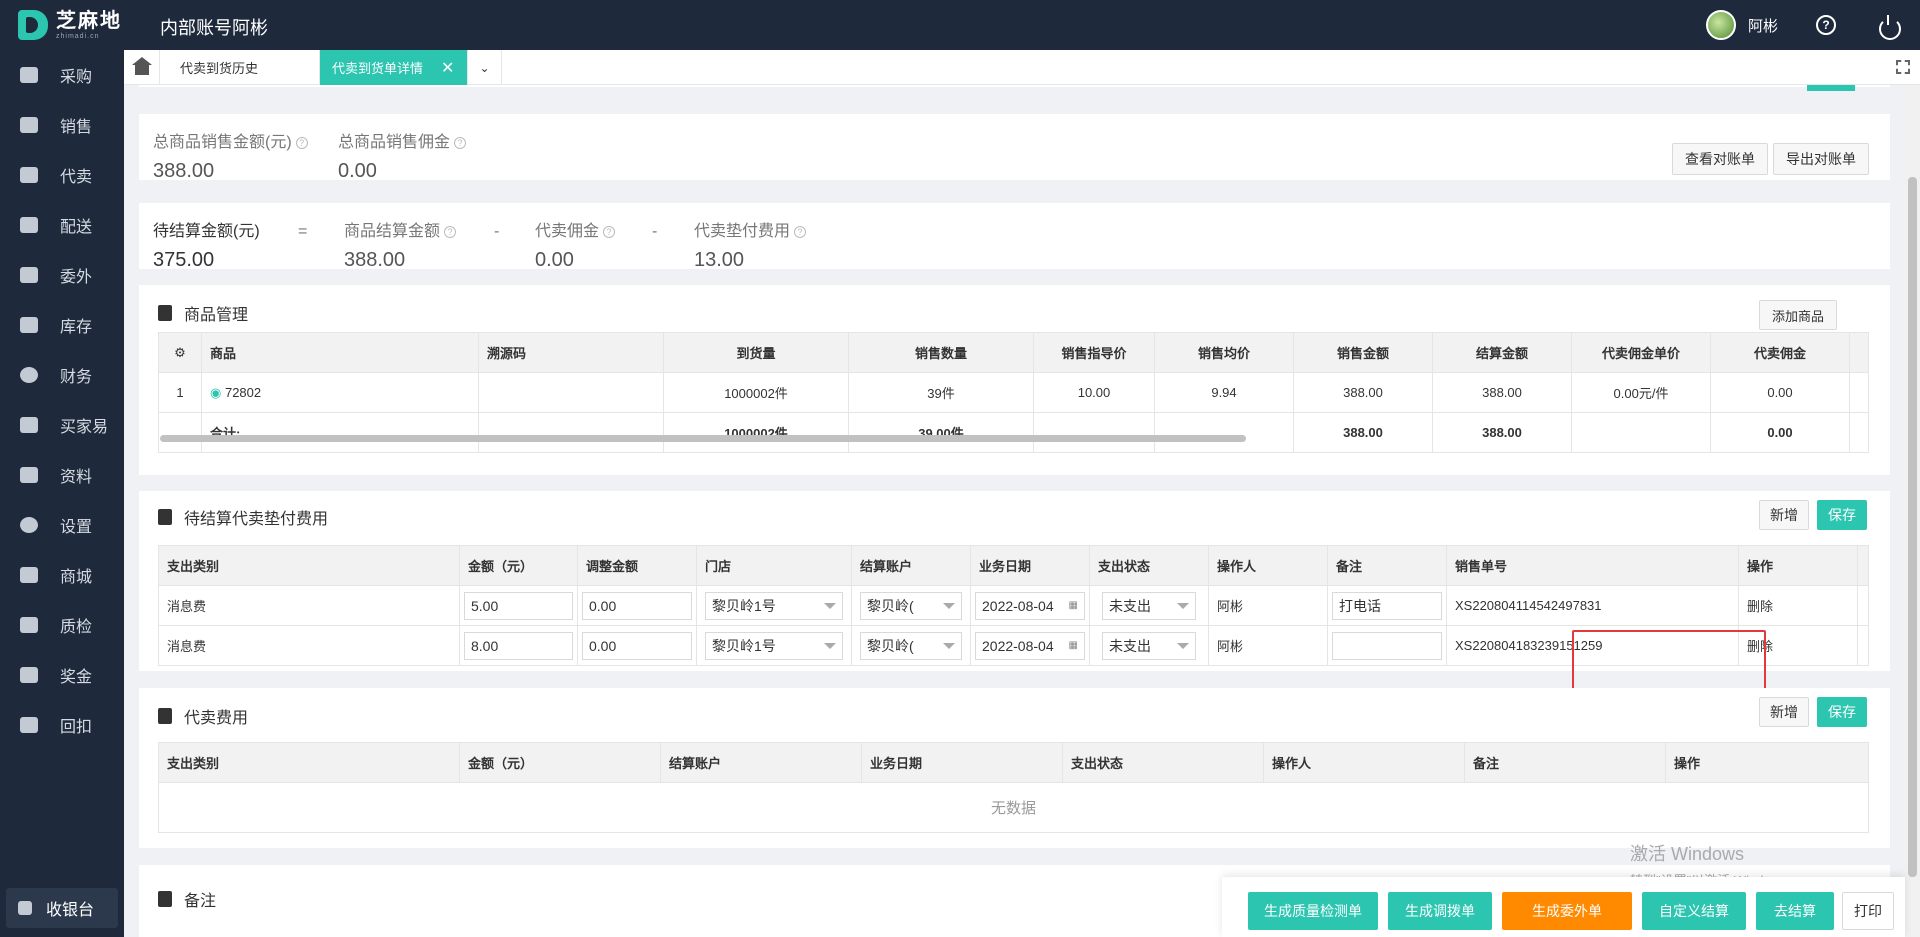 The width and height of the screenshot is (1920, 937). I want to click on sidebar-item-outsource: 委外, so click(62, 275).